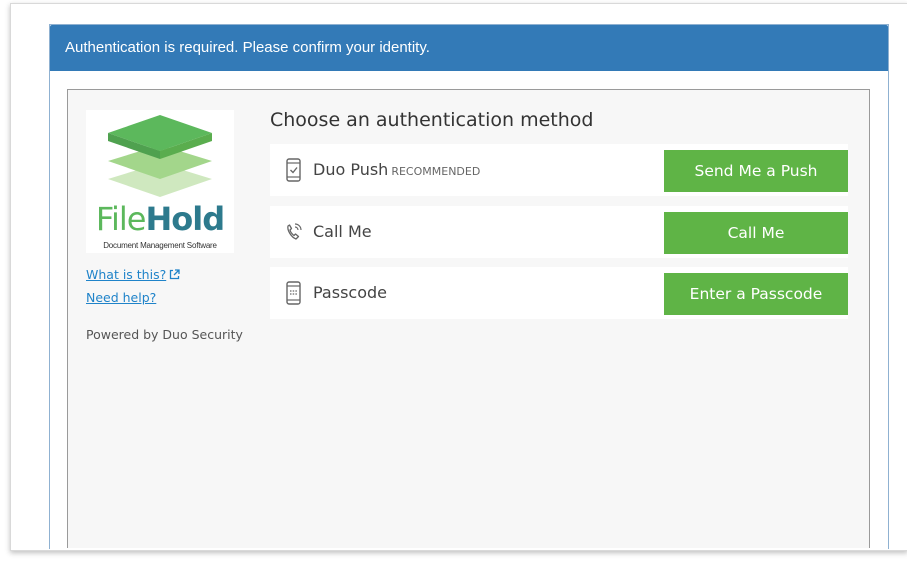 This screenshot has width=907, height=565. Describe the element at coordinates (294, 231) in the screenshot. I see `phone-call-icon` at that location.